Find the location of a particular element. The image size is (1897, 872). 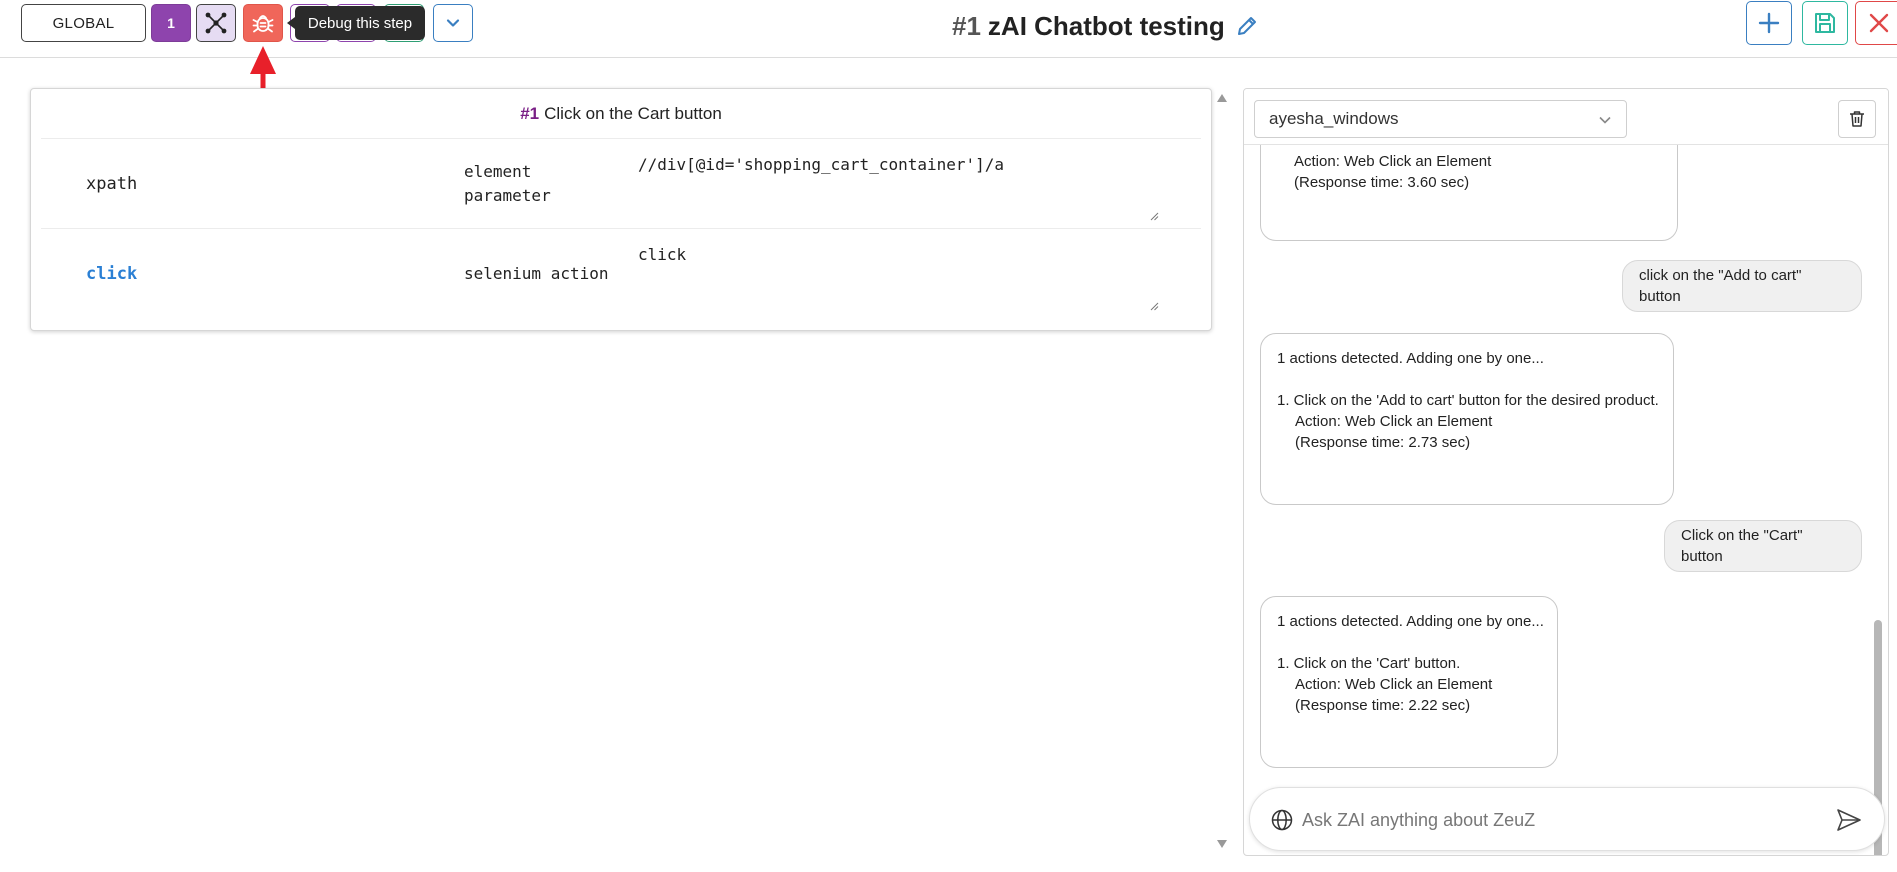

field-name: click is located at coordinates (111, 274).